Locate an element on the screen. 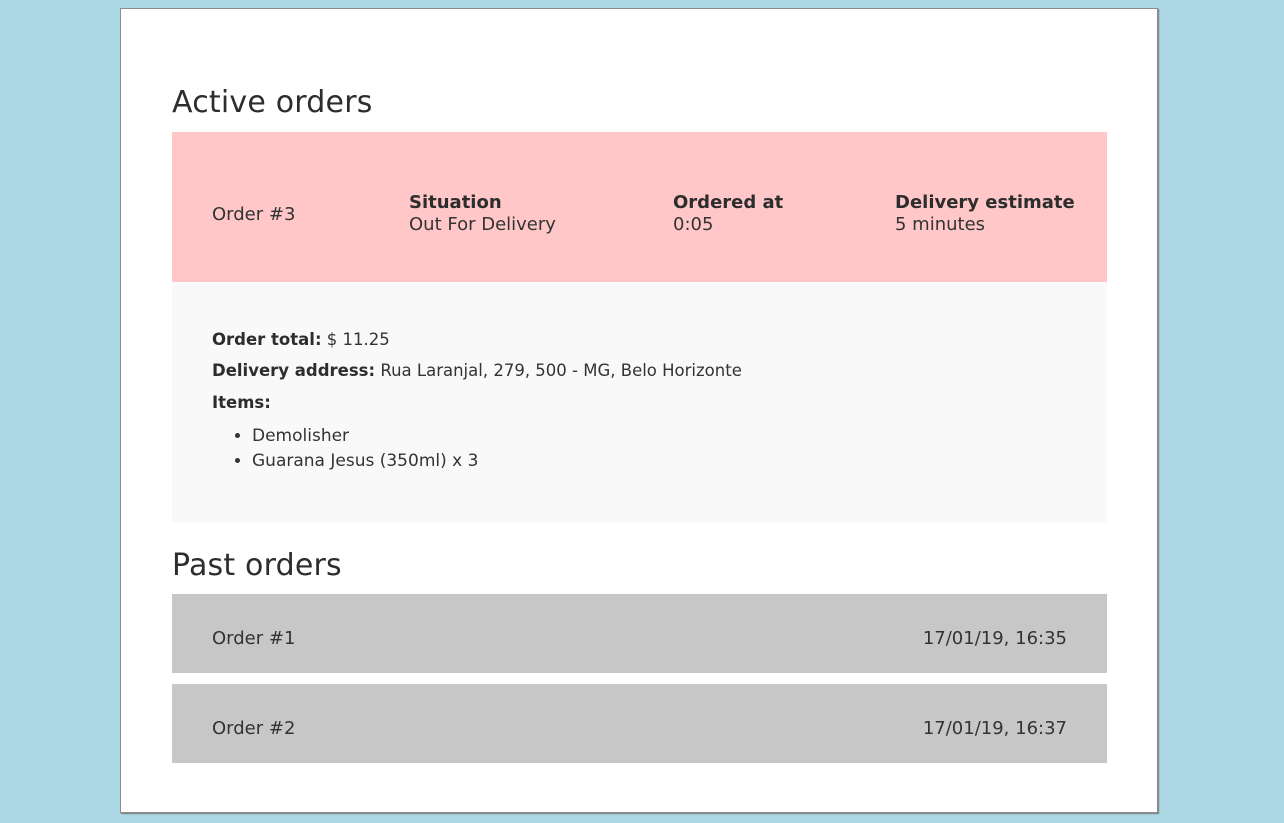 The image size is (1284, 823). past-order-label: Order #1 is located at coordinates (254, 638).